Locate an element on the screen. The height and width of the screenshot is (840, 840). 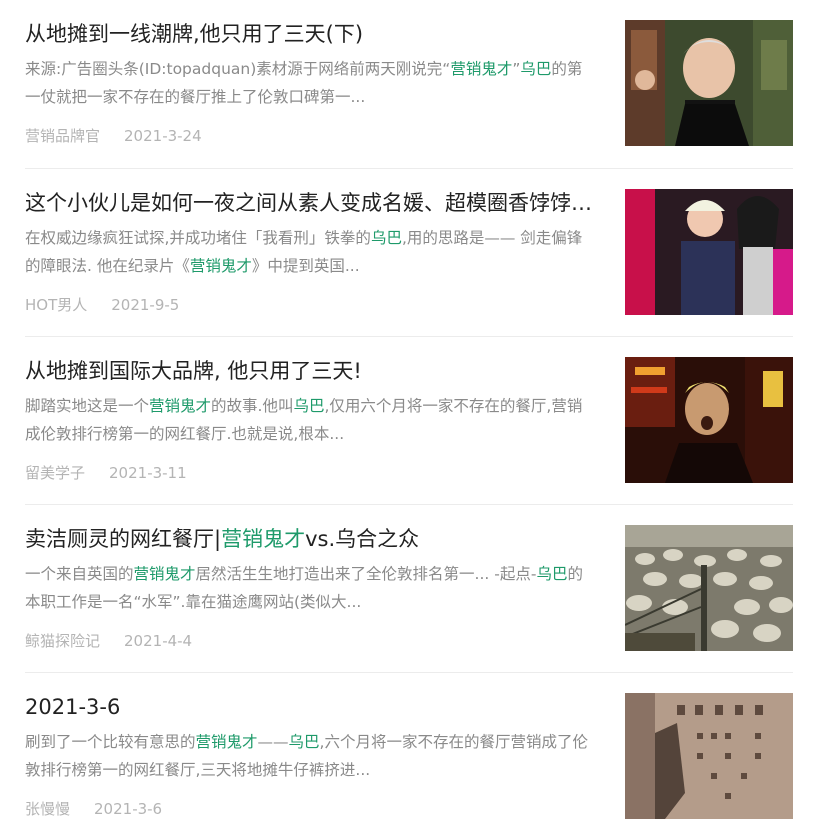
article-title: 从地摊到国际大品牌, 他只用了三天! is located at coordinates (315, 371).